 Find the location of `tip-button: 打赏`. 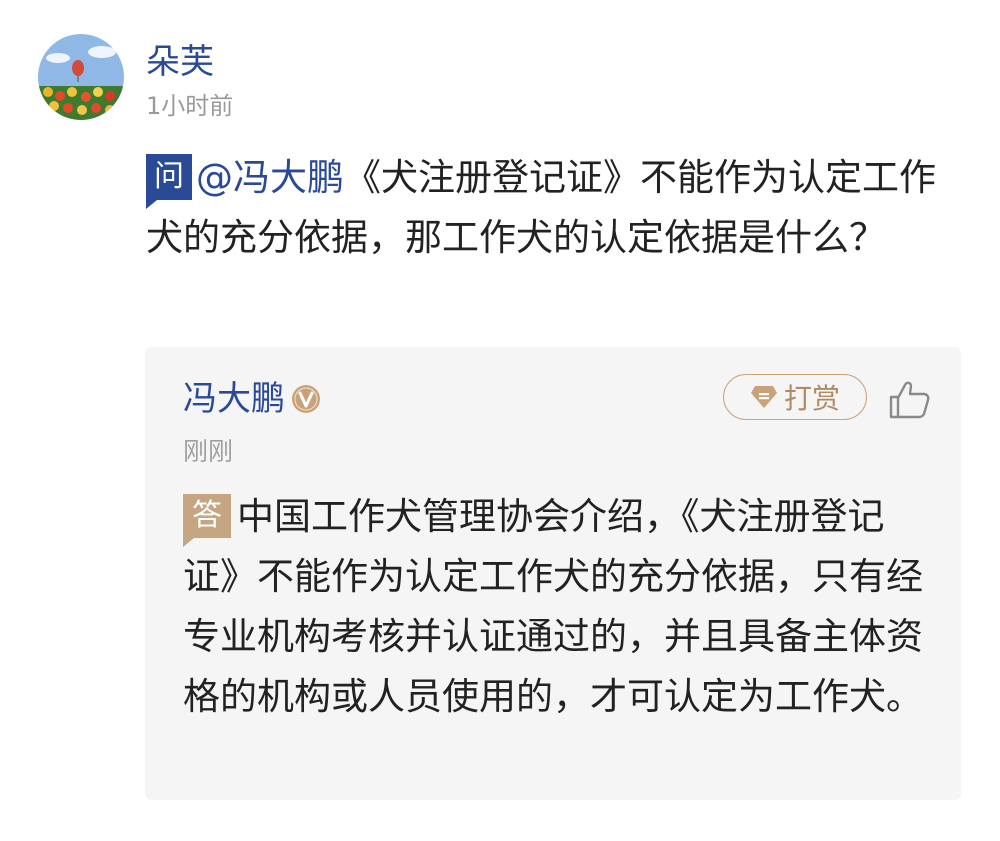

tip-button: 打赏 is located at coordinates (795, 397).